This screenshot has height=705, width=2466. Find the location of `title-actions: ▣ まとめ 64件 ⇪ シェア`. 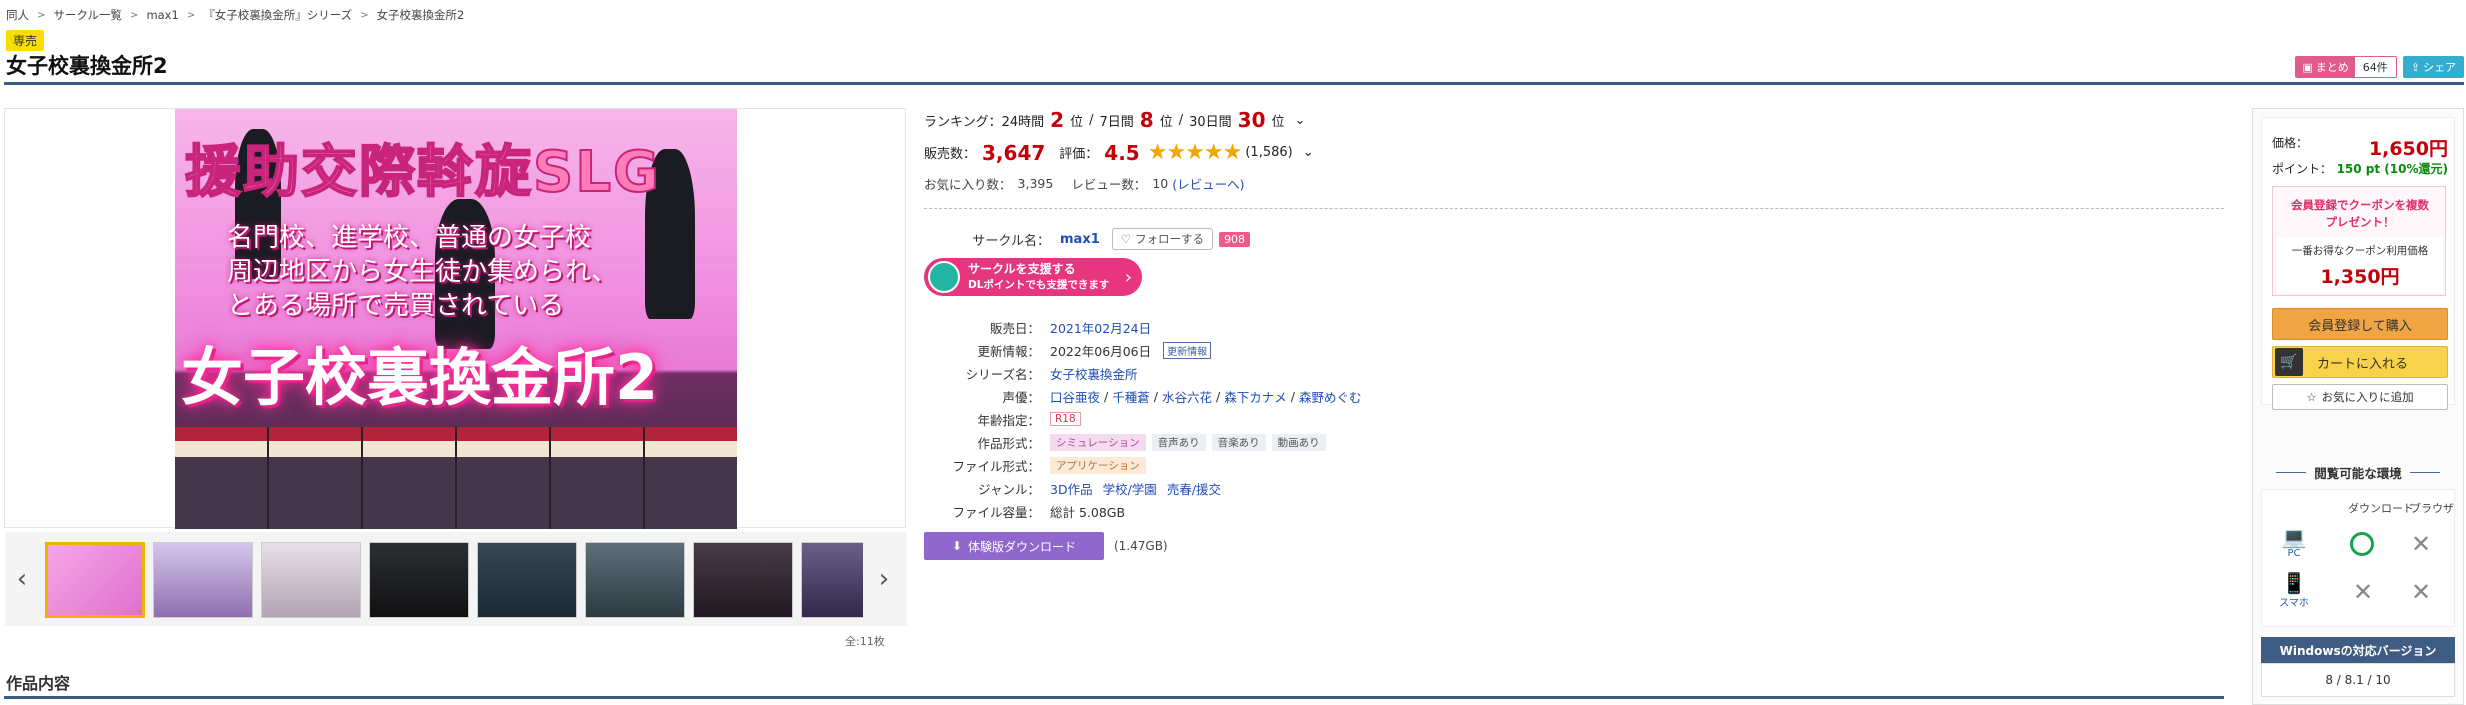

title-actions: ▣ まとめ 64件 ⇪ シェア is located at coordinates (2379, 67).